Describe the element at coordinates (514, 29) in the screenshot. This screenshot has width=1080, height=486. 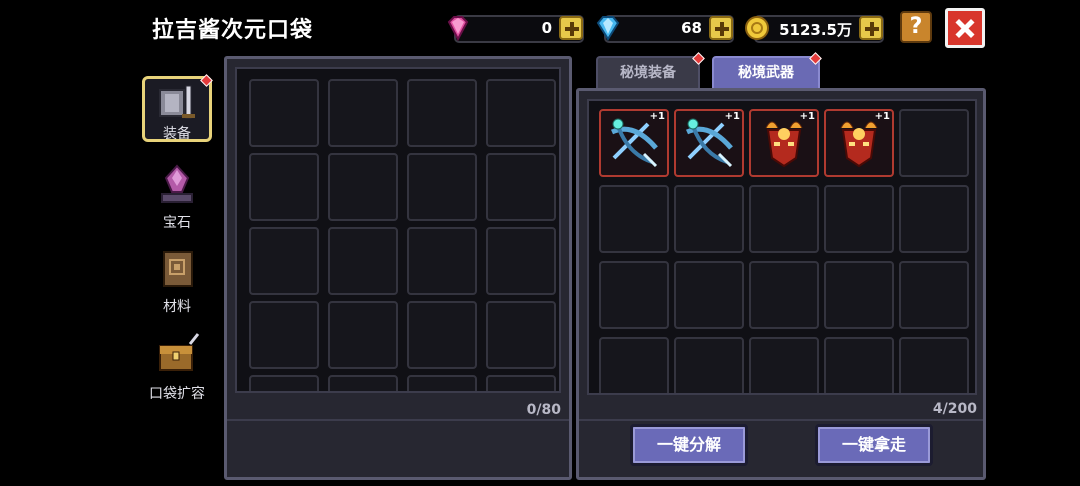
I see `currency-pink-gem: 0` at that location.